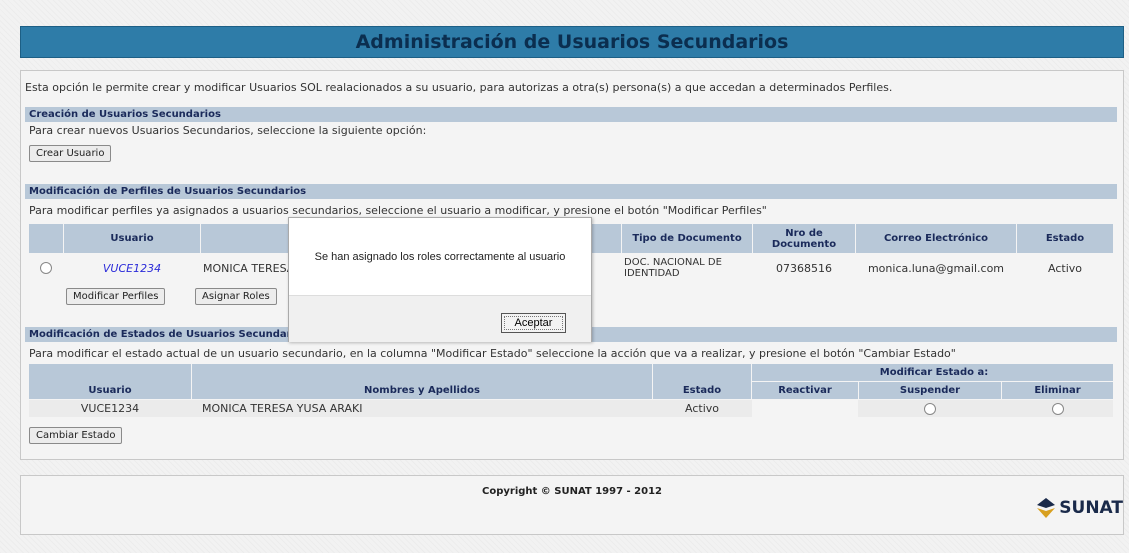 The width and height of the screenshot is (1129, 553). What do you see at coordinates (936, 268) in the screenshot?
I see `perfiles-row-correo: monica.luna@gmail.com` at bounding box center [936, 268].